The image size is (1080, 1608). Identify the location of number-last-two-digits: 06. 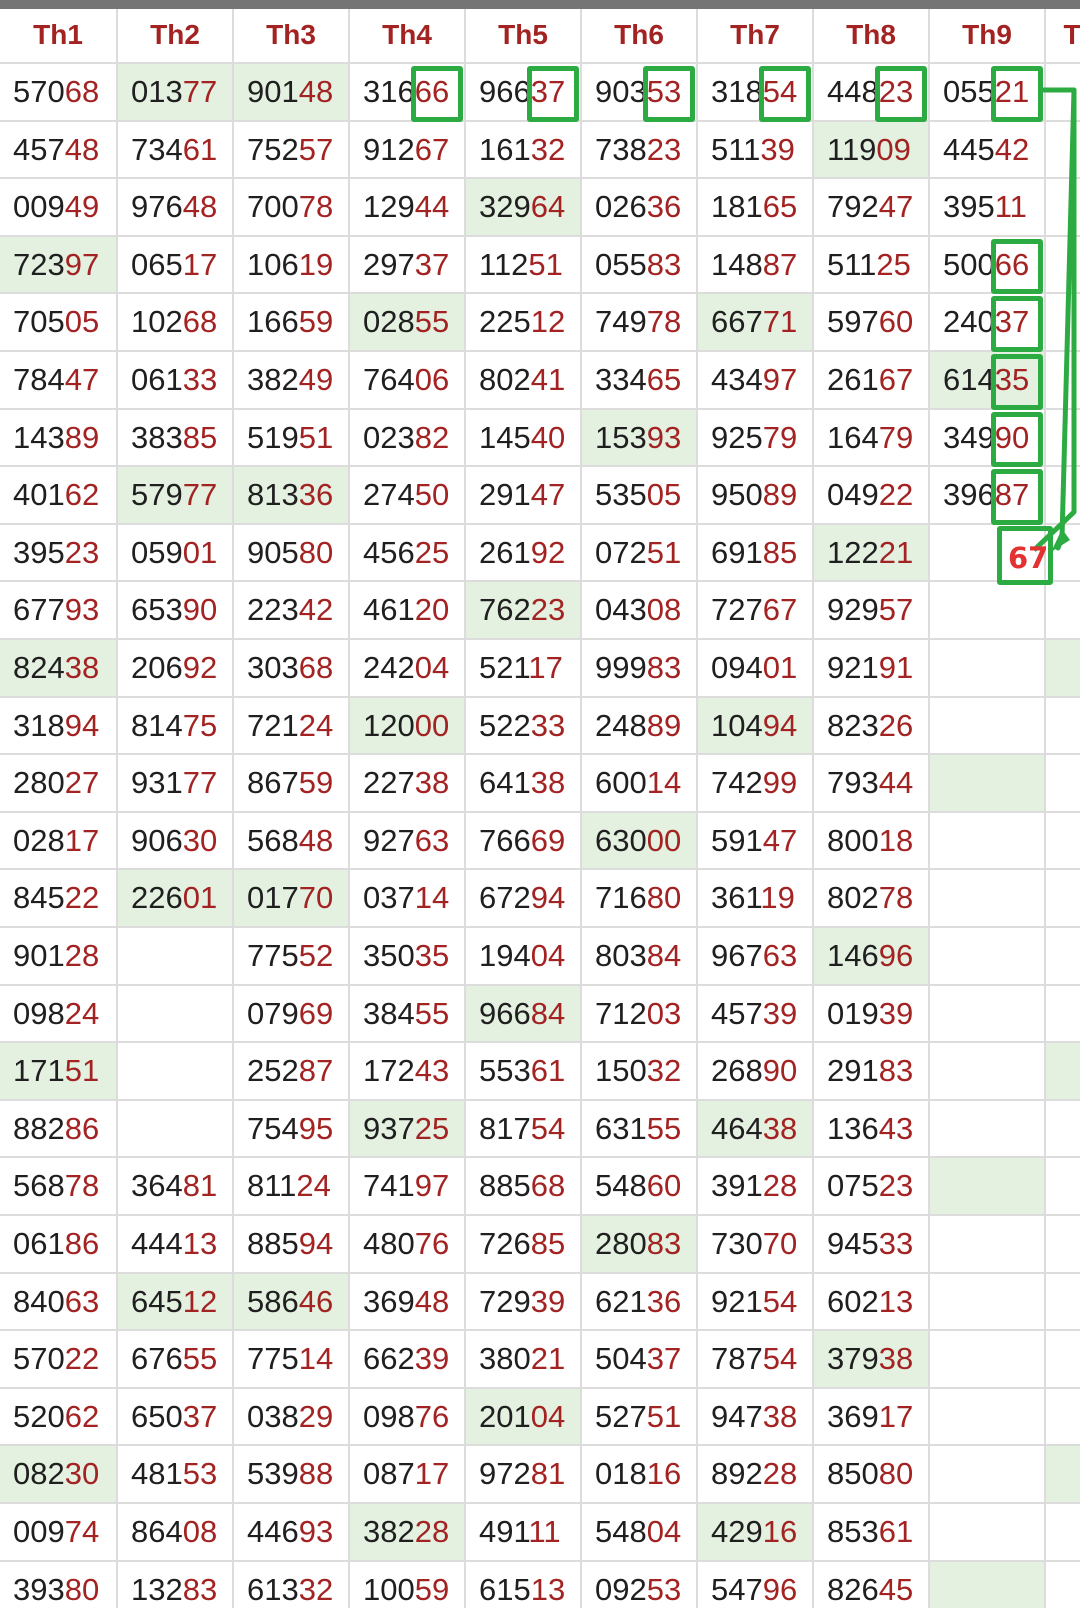
(432, 379).